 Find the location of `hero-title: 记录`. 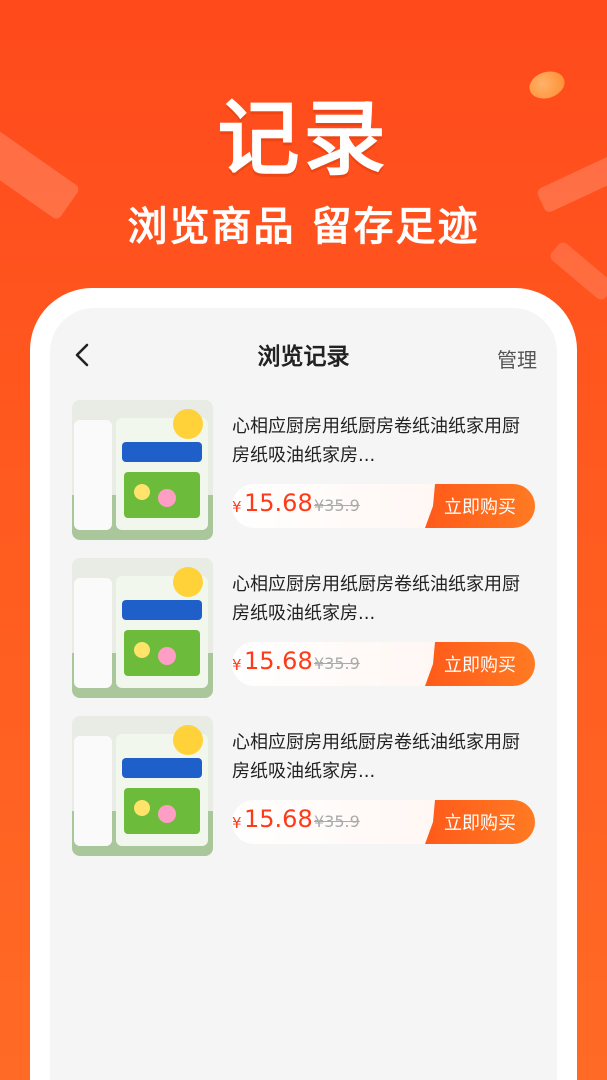

hero-title: 记录 is located at coordinates (303, 139).